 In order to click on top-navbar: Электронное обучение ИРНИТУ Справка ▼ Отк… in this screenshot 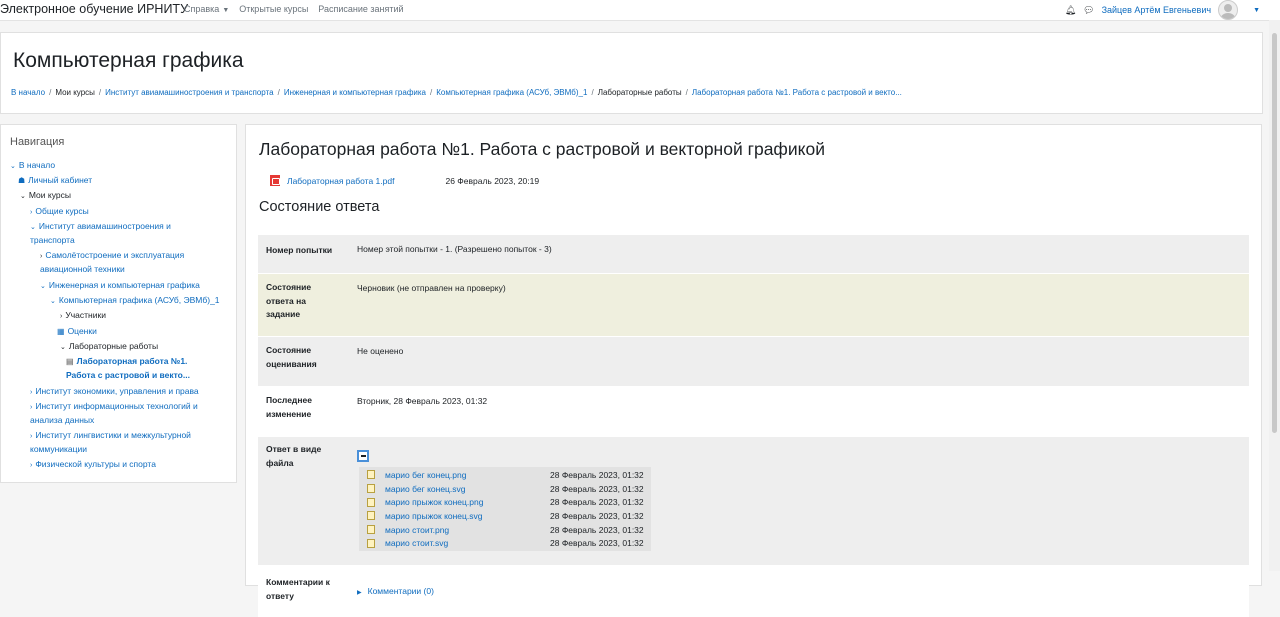, I will do `click(640, 10)`.